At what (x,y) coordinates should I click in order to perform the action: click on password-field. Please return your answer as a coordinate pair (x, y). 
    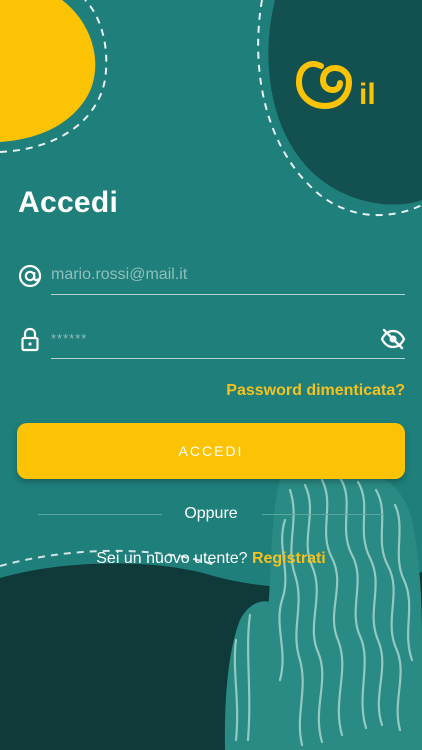
    Looking at the image, I should click on (211, 340).